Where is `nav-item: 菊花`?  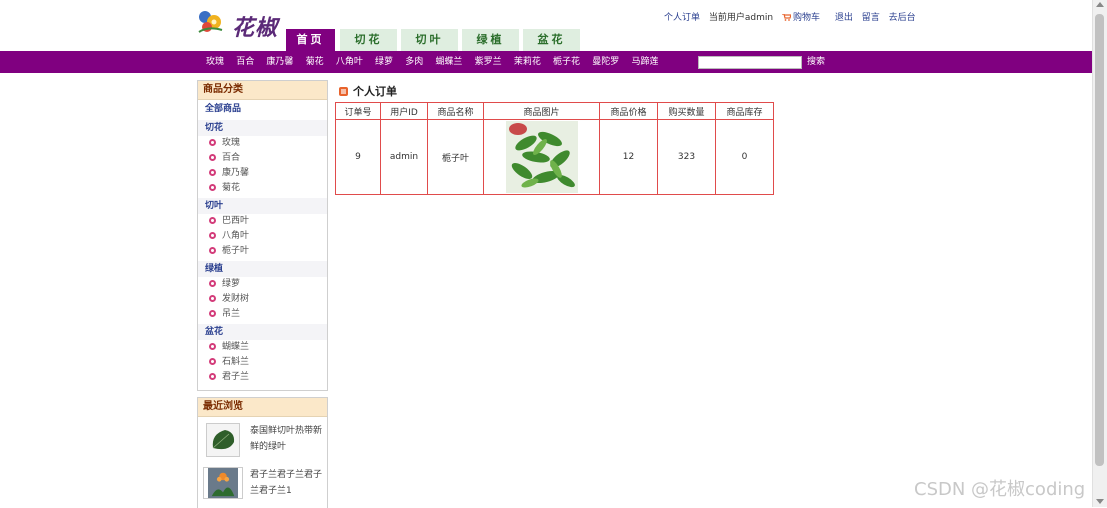 nav-item: 菊花 is located at coordinates (315, 62).